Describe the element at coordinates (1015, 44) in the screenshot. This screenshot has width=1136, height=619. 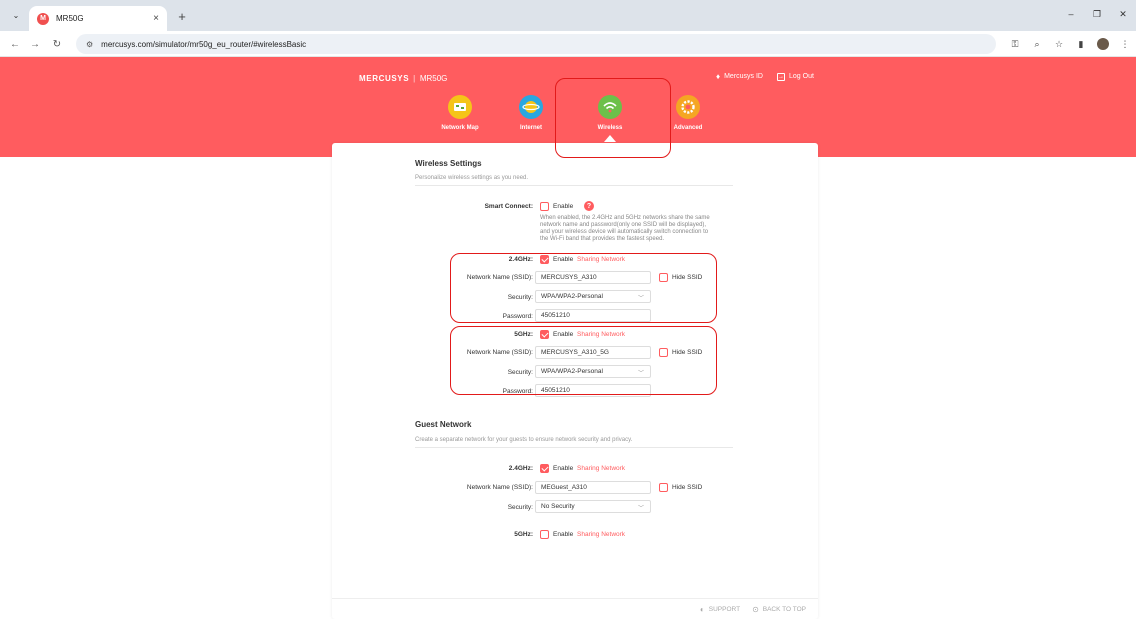
I see `password-key-icon: ⚿` at that location.